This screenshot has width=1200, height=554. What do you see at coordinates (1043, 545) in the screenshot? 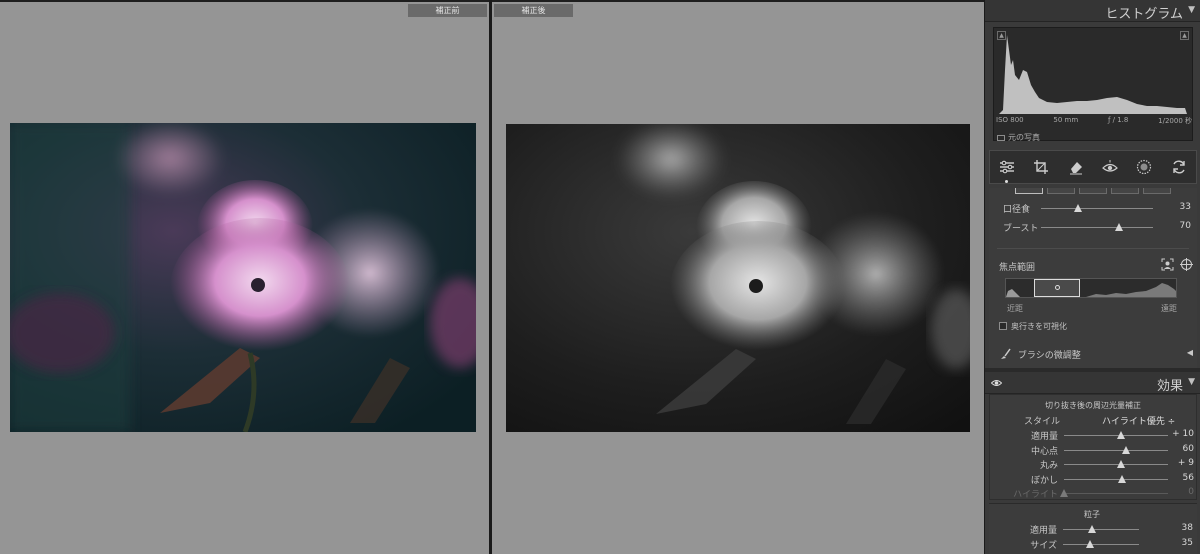
I see `slider-label: サイズ` at bounding box center [1043, 545].